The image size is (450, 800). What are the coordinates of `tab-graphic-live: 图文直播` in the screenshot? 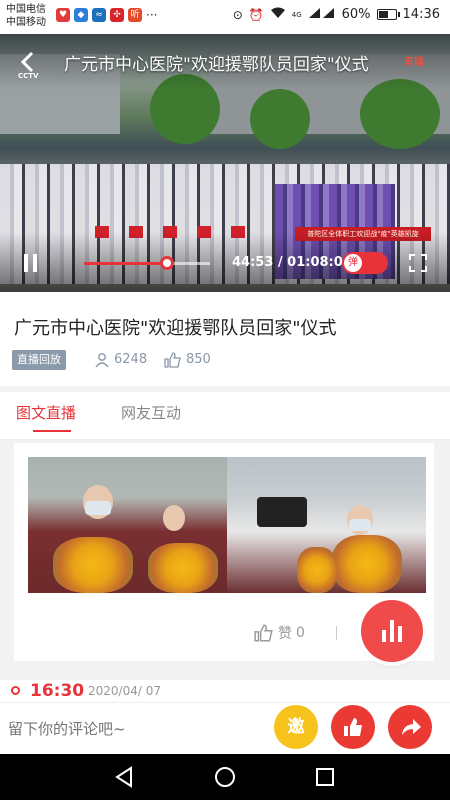 It's located at (46, 412).